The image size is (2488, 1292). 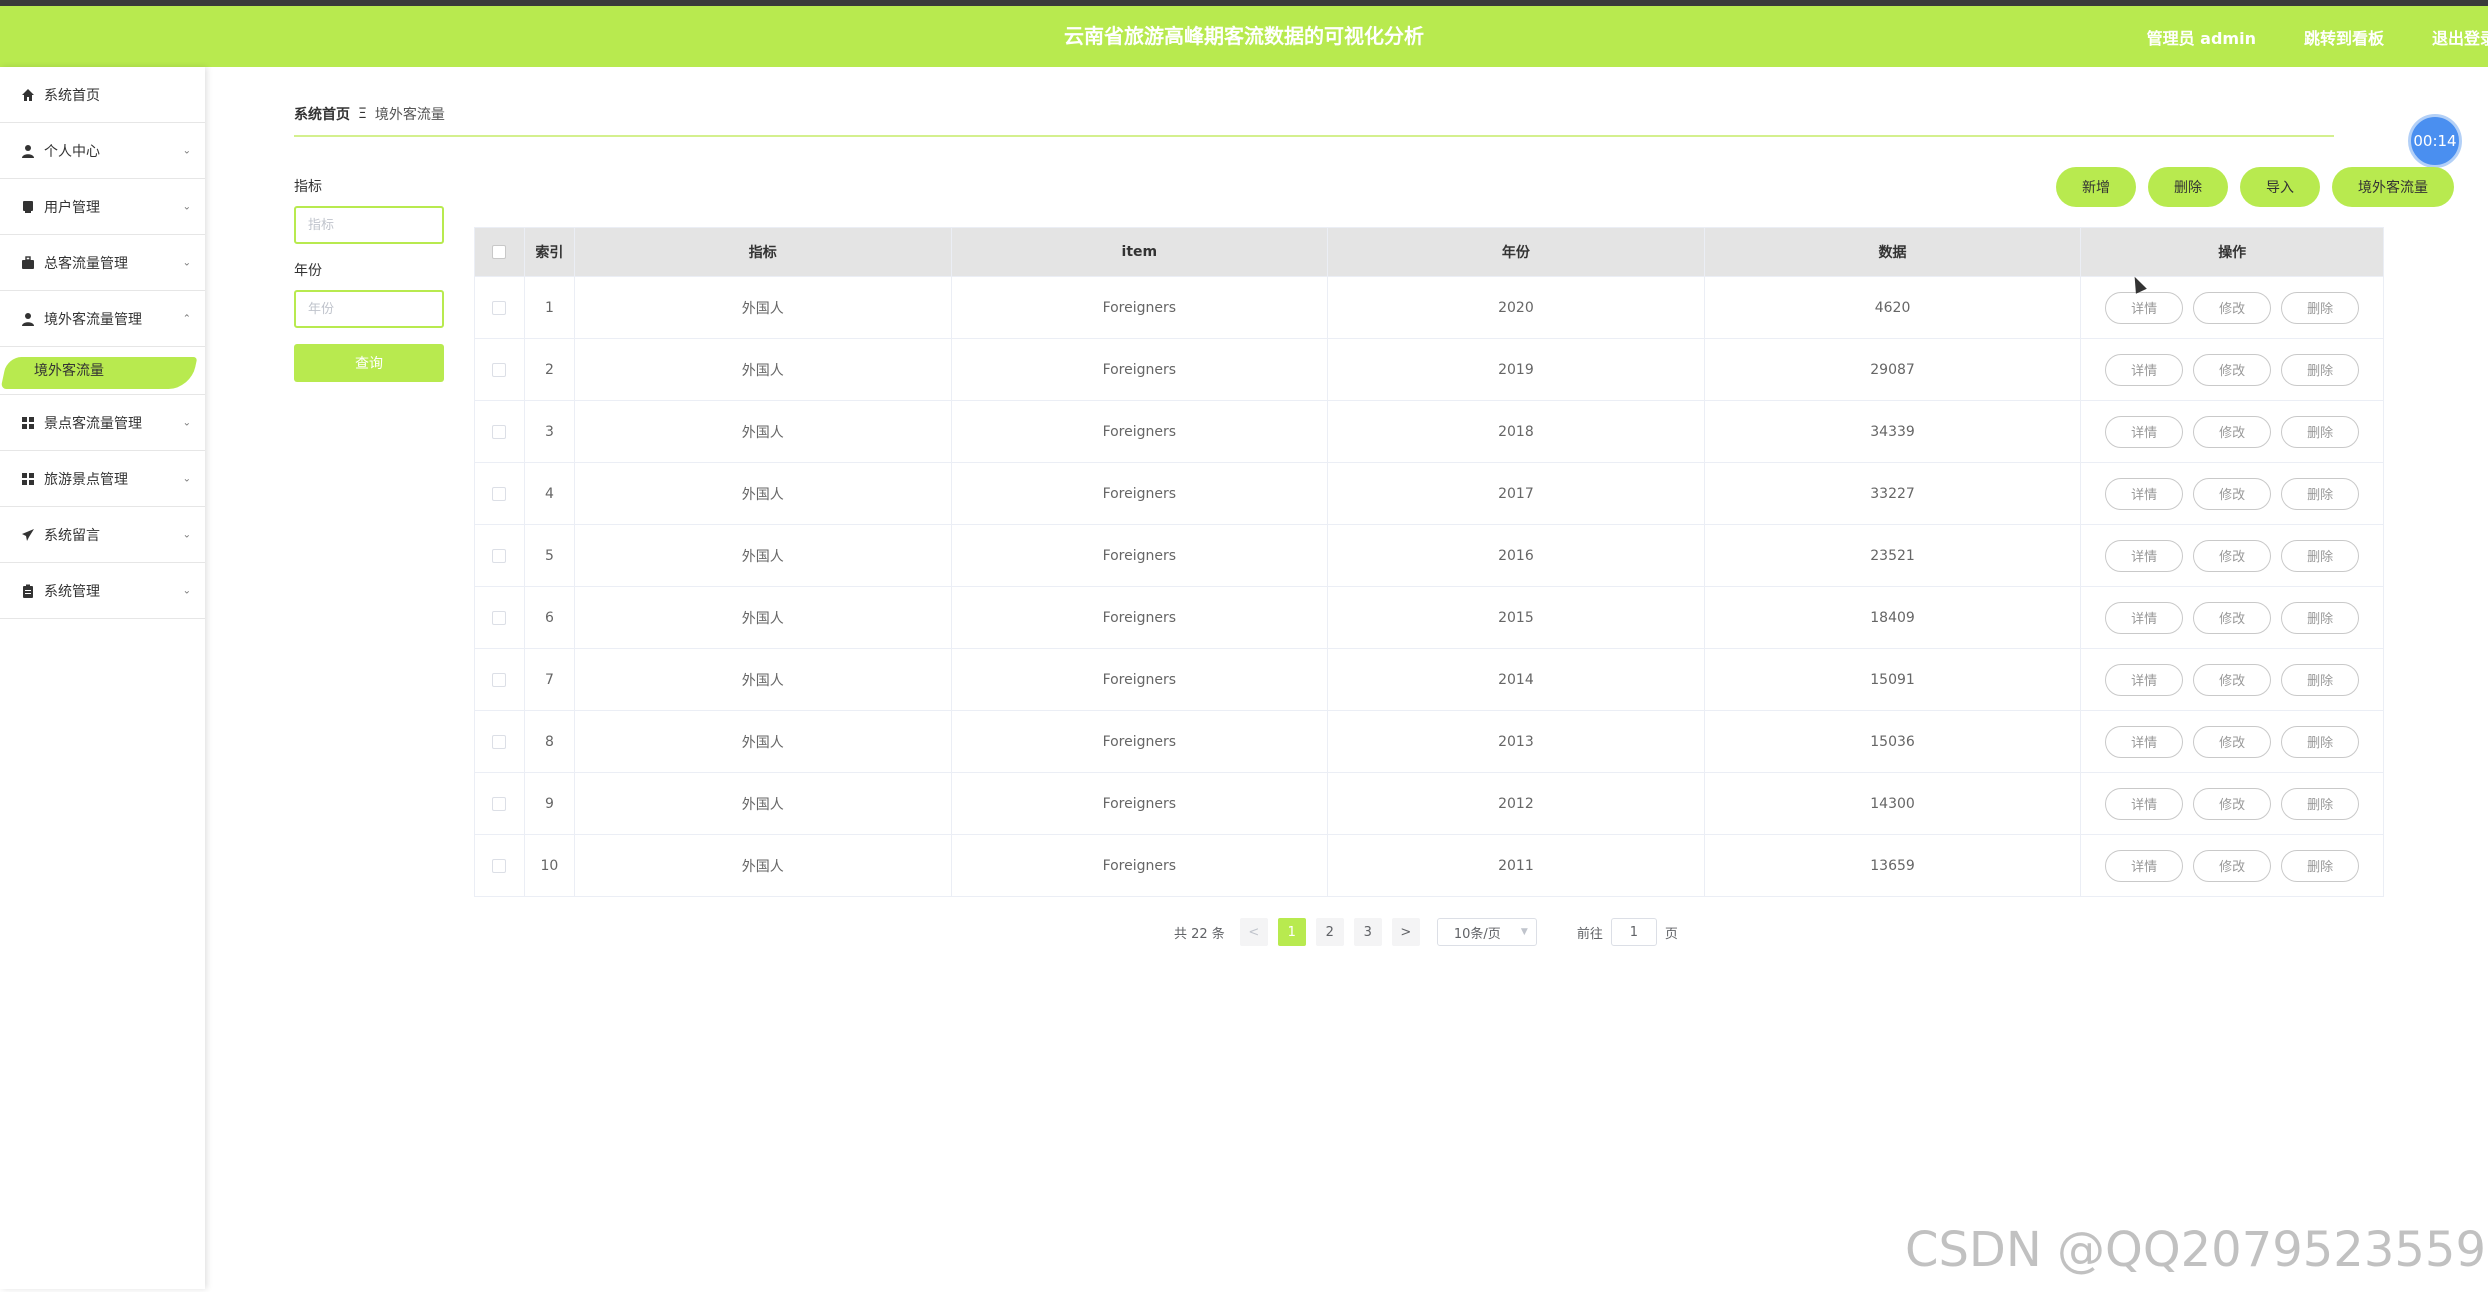 What do you see at coordinates (2344, 37) in the screenshot?
I see `dashboard-link: 跳转到看板` at bounding box center [2344, 37].